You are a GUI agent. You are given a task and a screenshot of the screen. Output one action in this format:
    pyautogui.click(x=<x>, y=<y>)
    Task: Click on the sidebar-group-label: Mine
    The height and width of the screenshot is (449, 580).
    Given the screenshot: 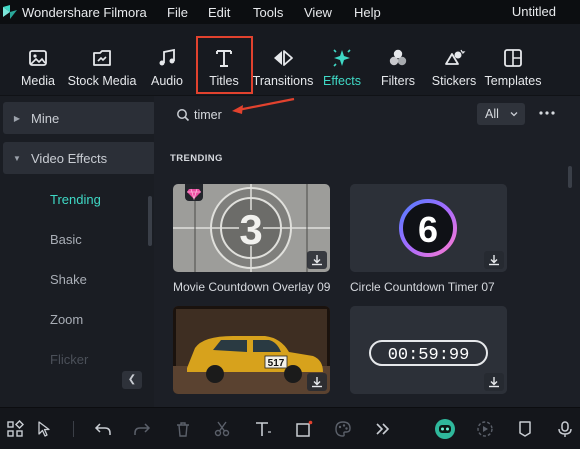 What is the action you would take?
    pyautogui.click(x=45, y=118)
    